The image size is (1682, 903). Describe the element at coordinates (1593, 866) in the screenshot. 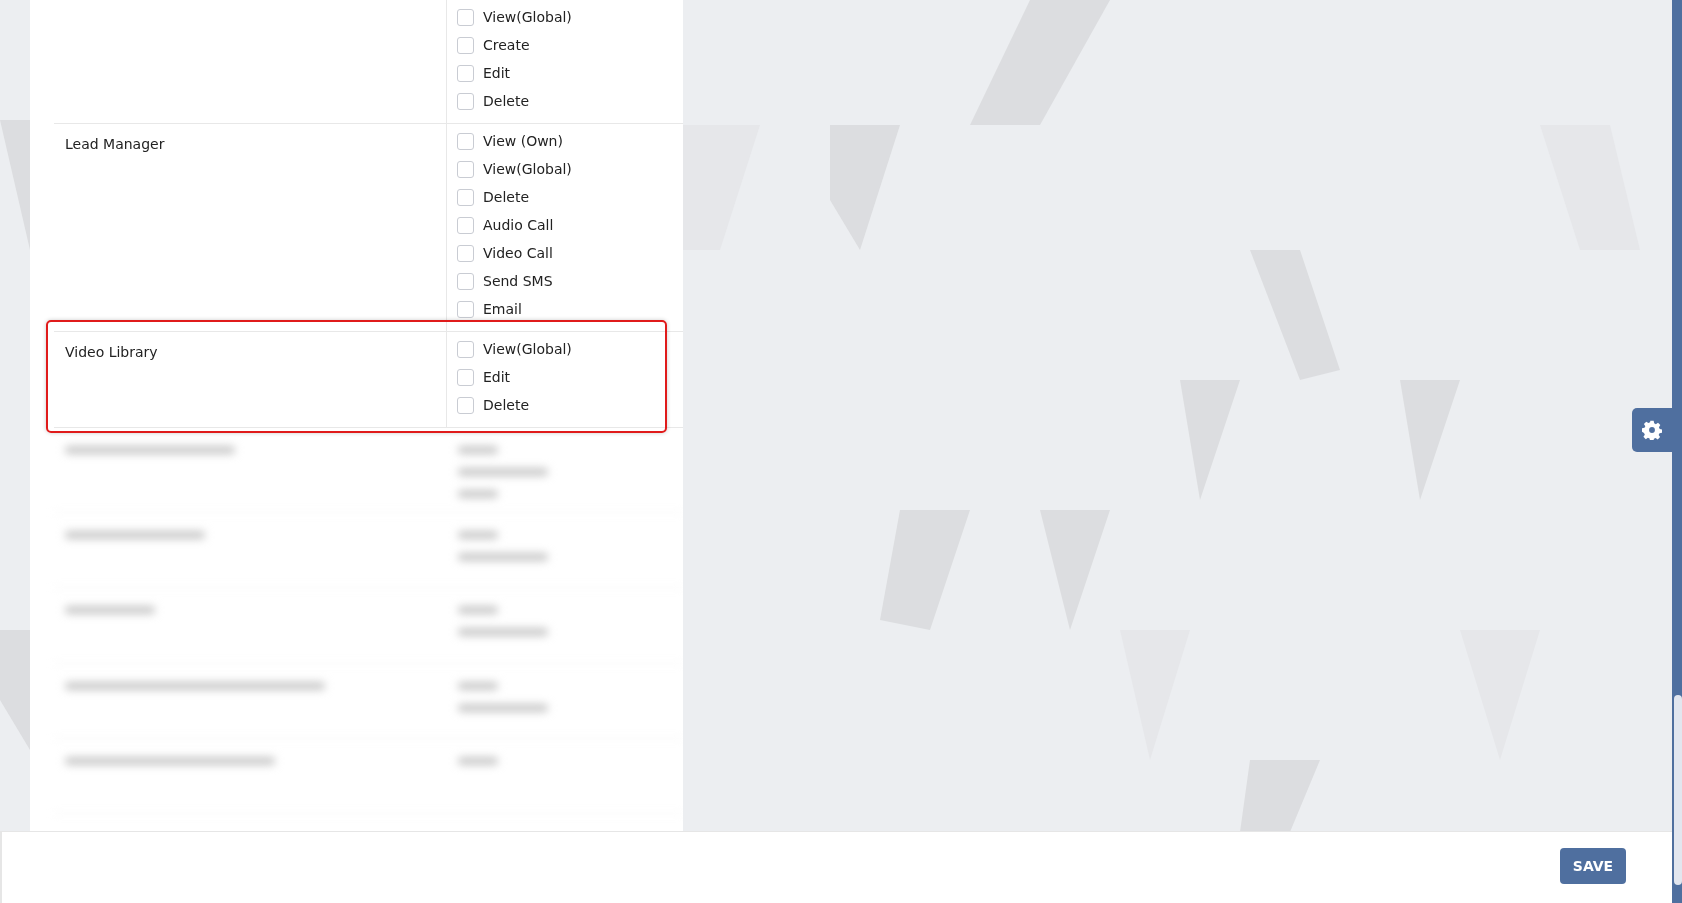

I see `save-button: SAVE` at that location.